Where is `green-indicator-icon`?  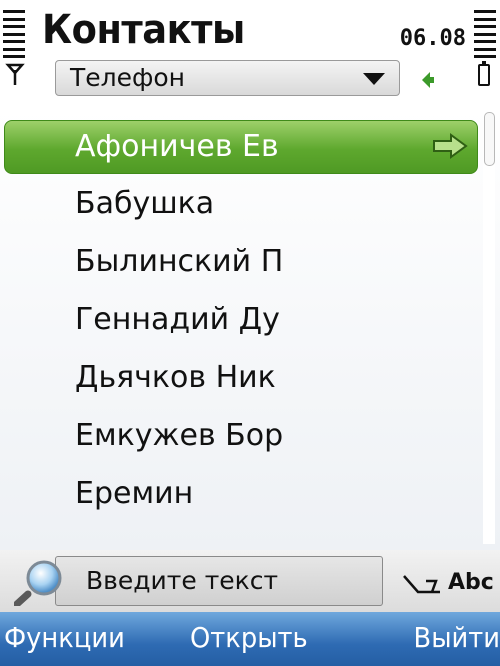
green-indicator-icon is located at coordinates (428, 80).